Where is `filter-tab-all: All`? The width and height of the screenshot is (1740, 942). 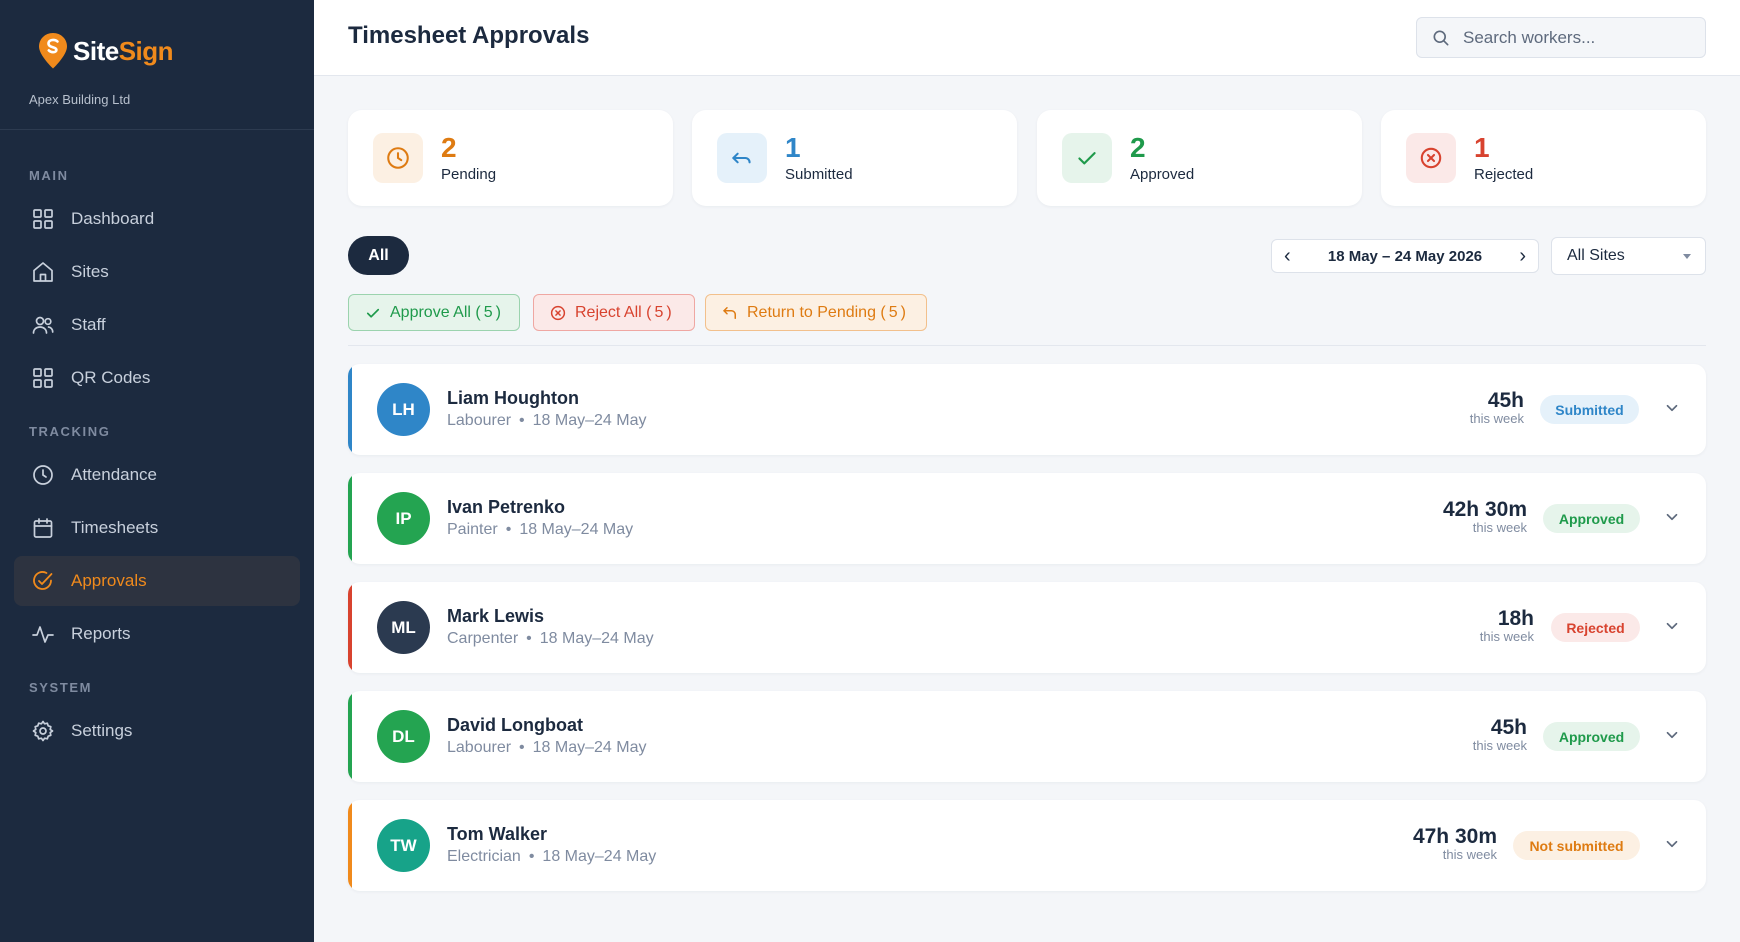
filter-tab-all: All is located at coordinates (378, 255).